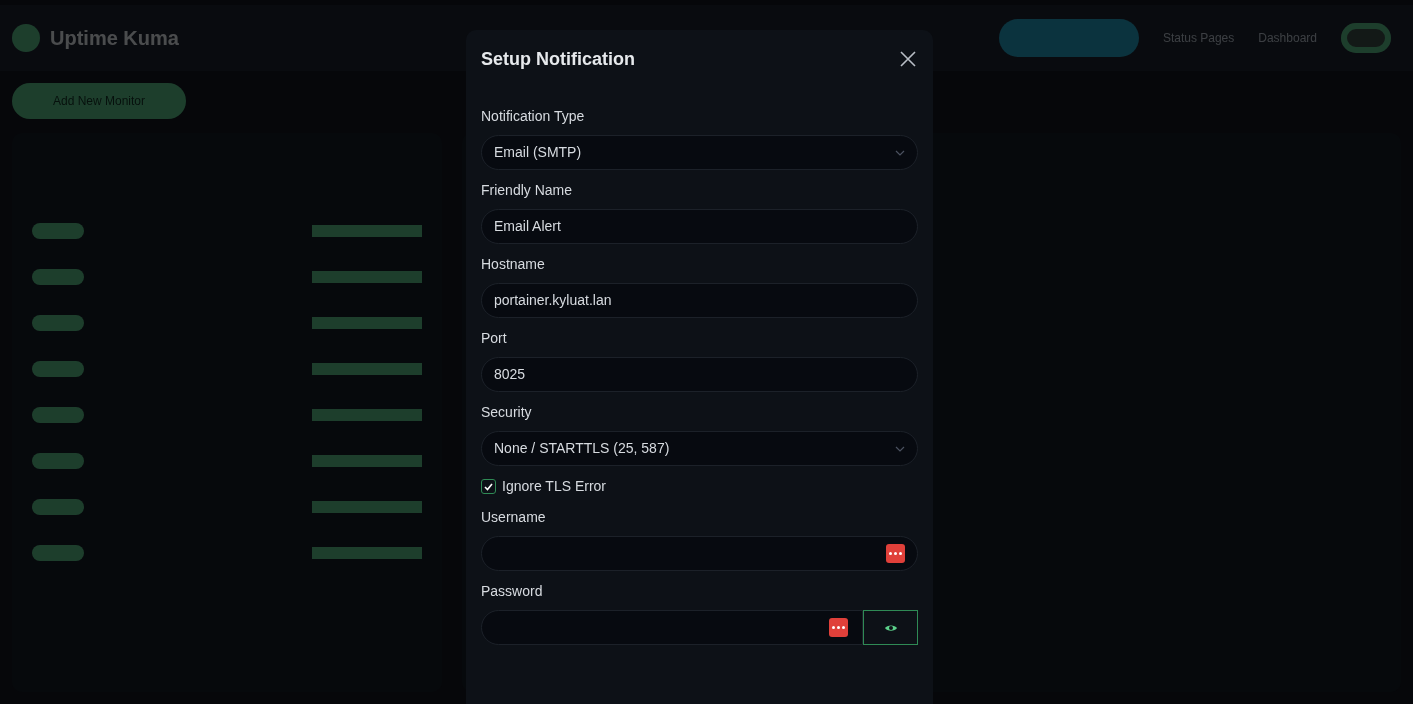  I want to click on field-label: Port, so click(494, 338).